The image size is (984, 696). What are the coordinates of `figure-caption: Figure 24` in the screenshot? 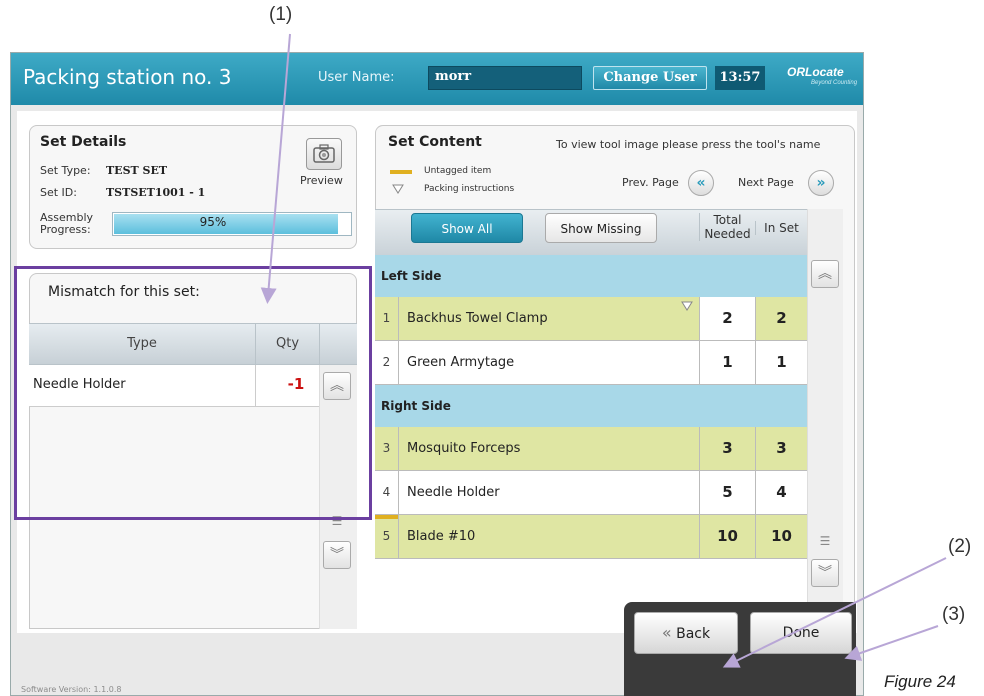 It's located at (920, 681).